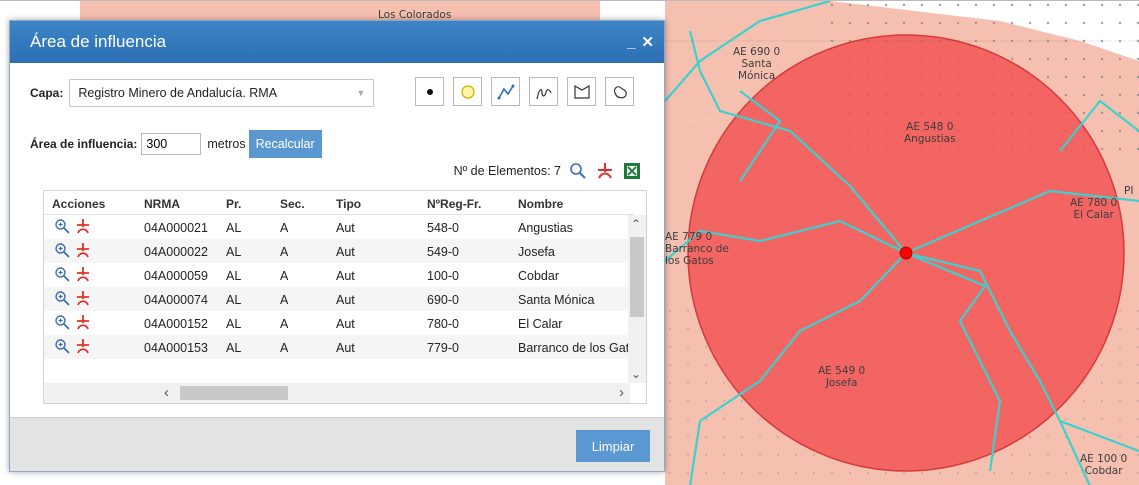 The image size is (1139, 485). I want to click on cell-nombre: Josefa, so click(536, 252).